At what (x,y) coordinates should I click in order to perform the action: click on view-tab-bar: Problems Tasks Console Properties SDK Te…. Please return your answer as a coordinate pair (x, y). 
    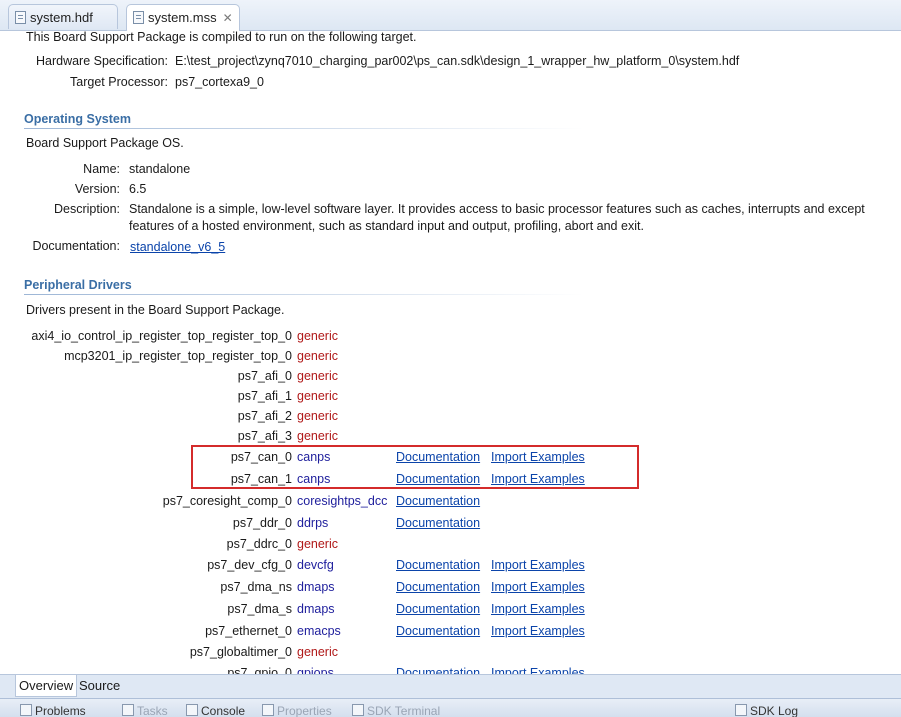
    Looking at the image, I should click on (450, 707).